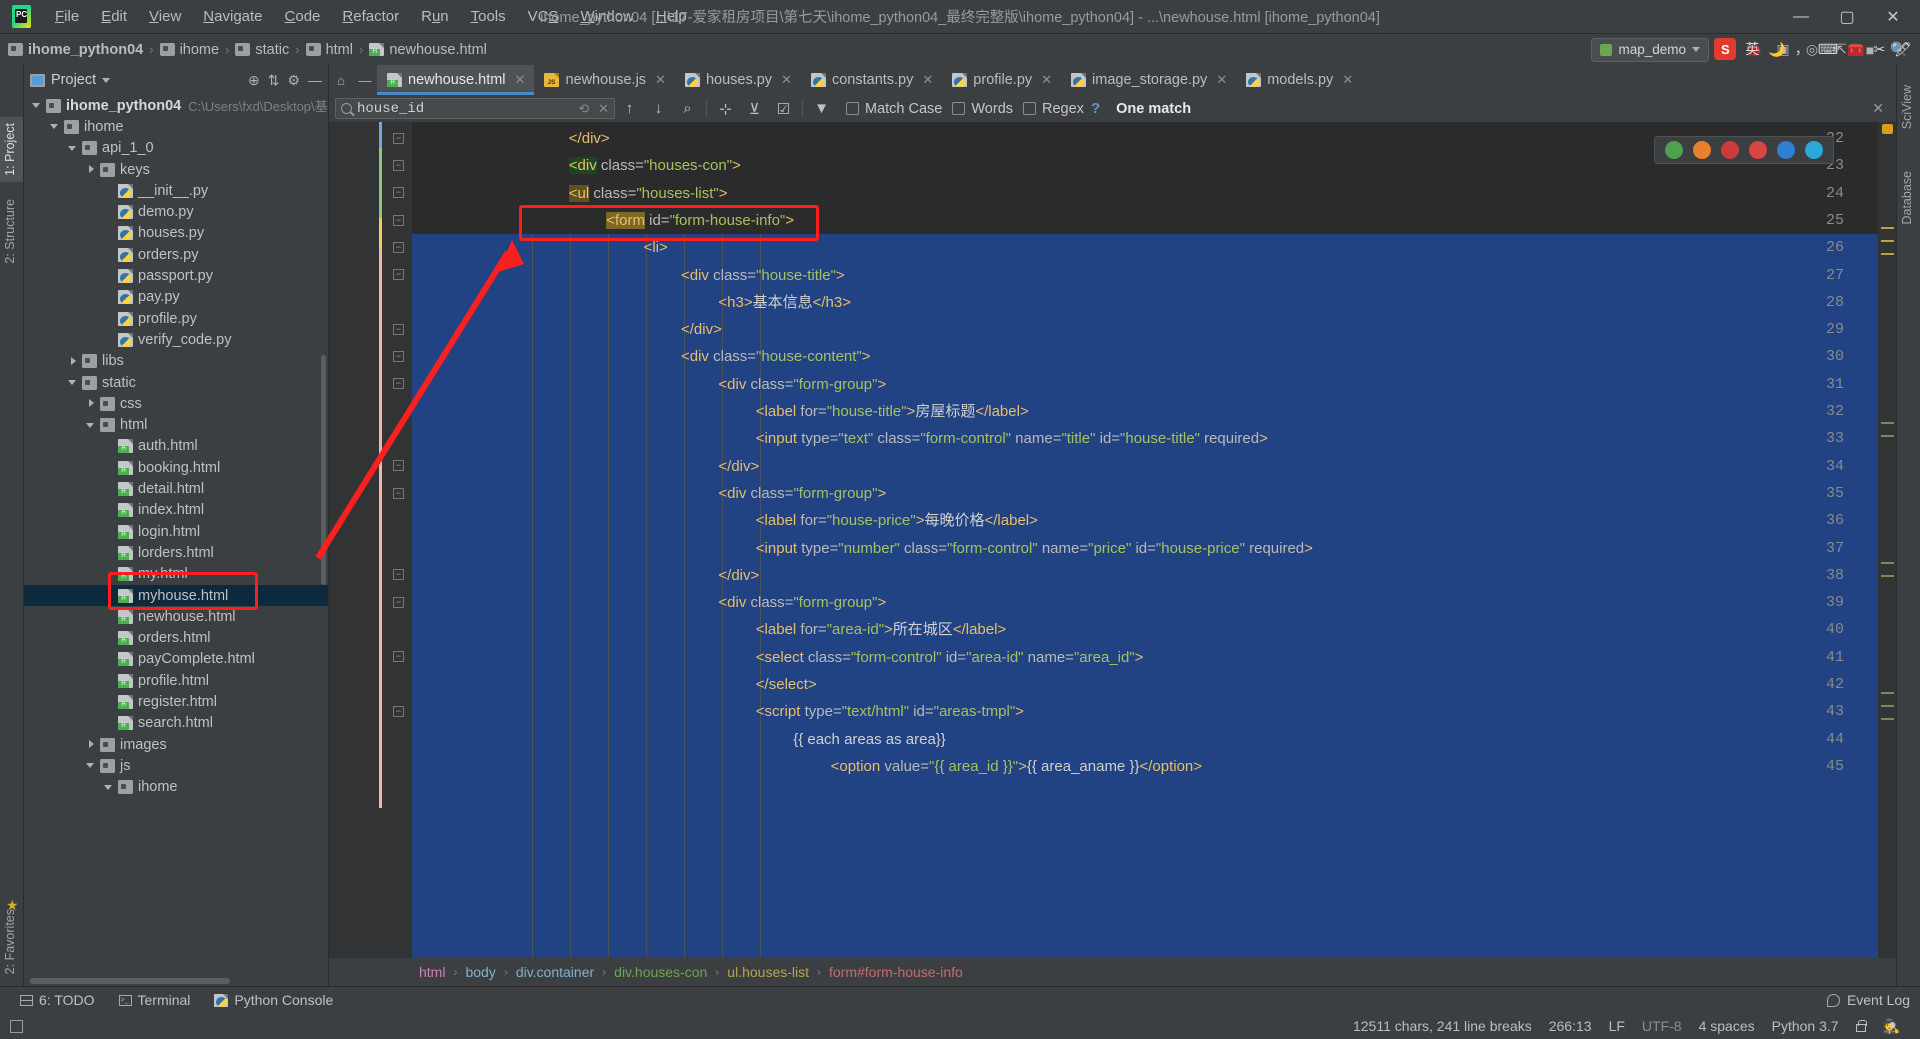 This screenshot has width=1920, height=1039. I want to click on menu-item-code: Code, so click(303, 16).